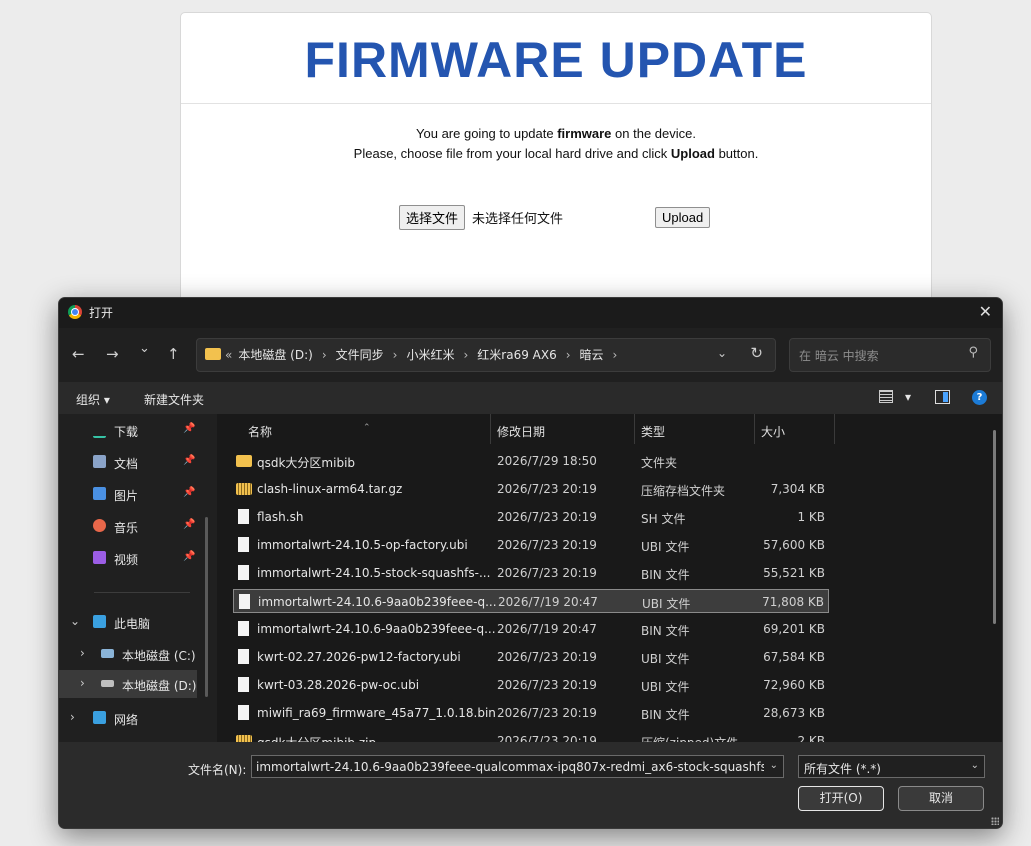 The width and height of the screenshot is (1031, 846). Describe the element at coordinates (521, 431) in the screenshot. I see `column-date: 修改日期` at that location.